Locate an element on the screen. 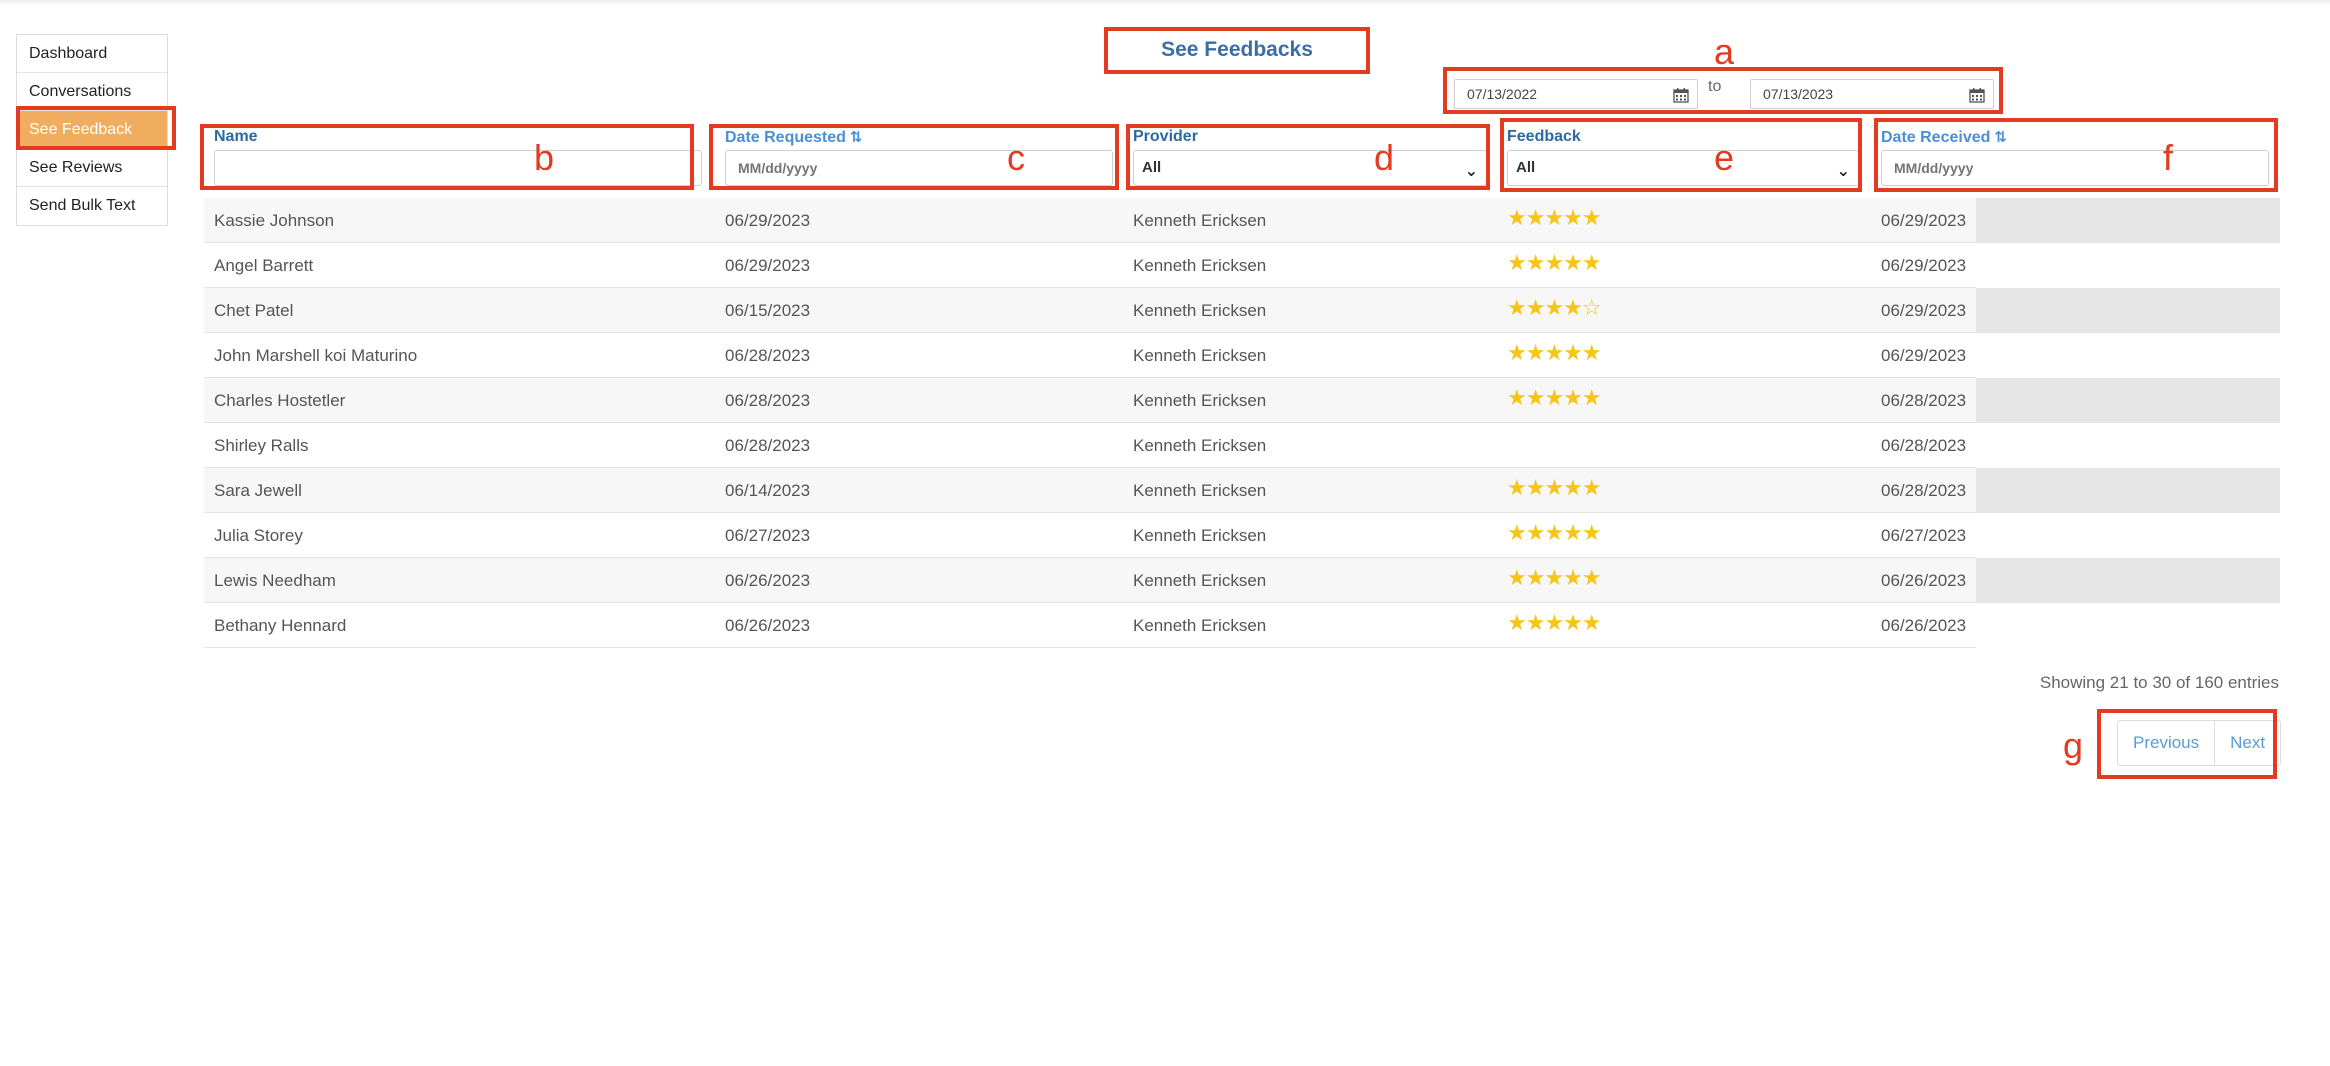  annotation-label-a: a is located at coordinates (1724, 51).